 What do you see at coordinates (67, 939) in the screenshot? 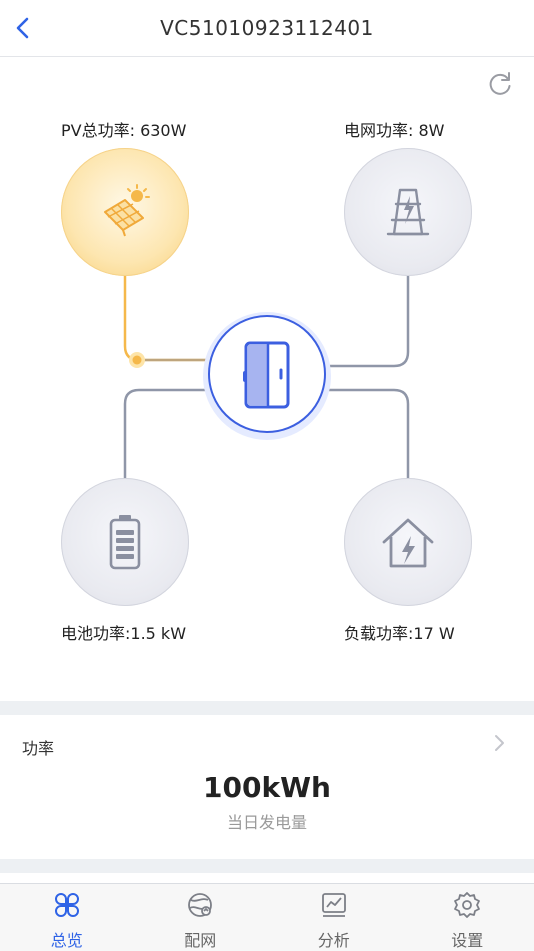
I see `tab-label: 总览` at bounding box center [67, 939].